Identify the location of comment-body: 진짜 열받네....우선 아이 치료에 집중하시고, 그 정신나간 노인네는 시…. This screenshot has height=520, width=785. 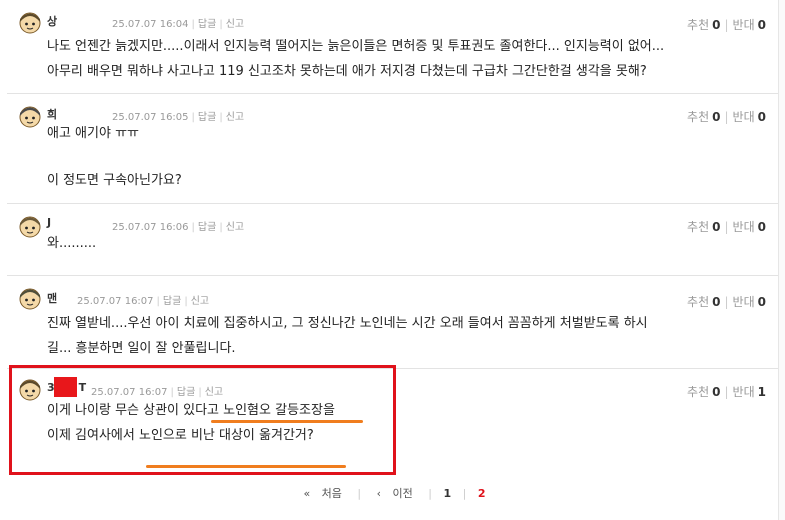
(347, 336).